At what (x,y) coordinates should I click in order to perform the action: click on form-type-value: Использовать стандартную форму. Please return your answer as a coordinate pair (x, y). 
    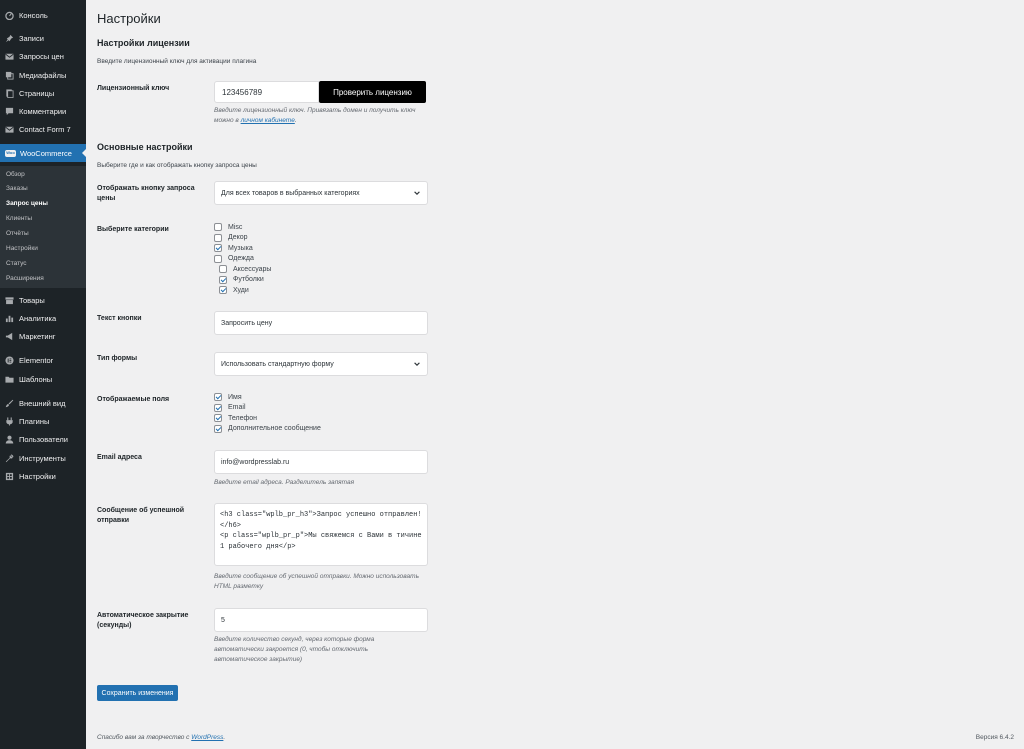
    Looking at the image, I should click on (277, 364).